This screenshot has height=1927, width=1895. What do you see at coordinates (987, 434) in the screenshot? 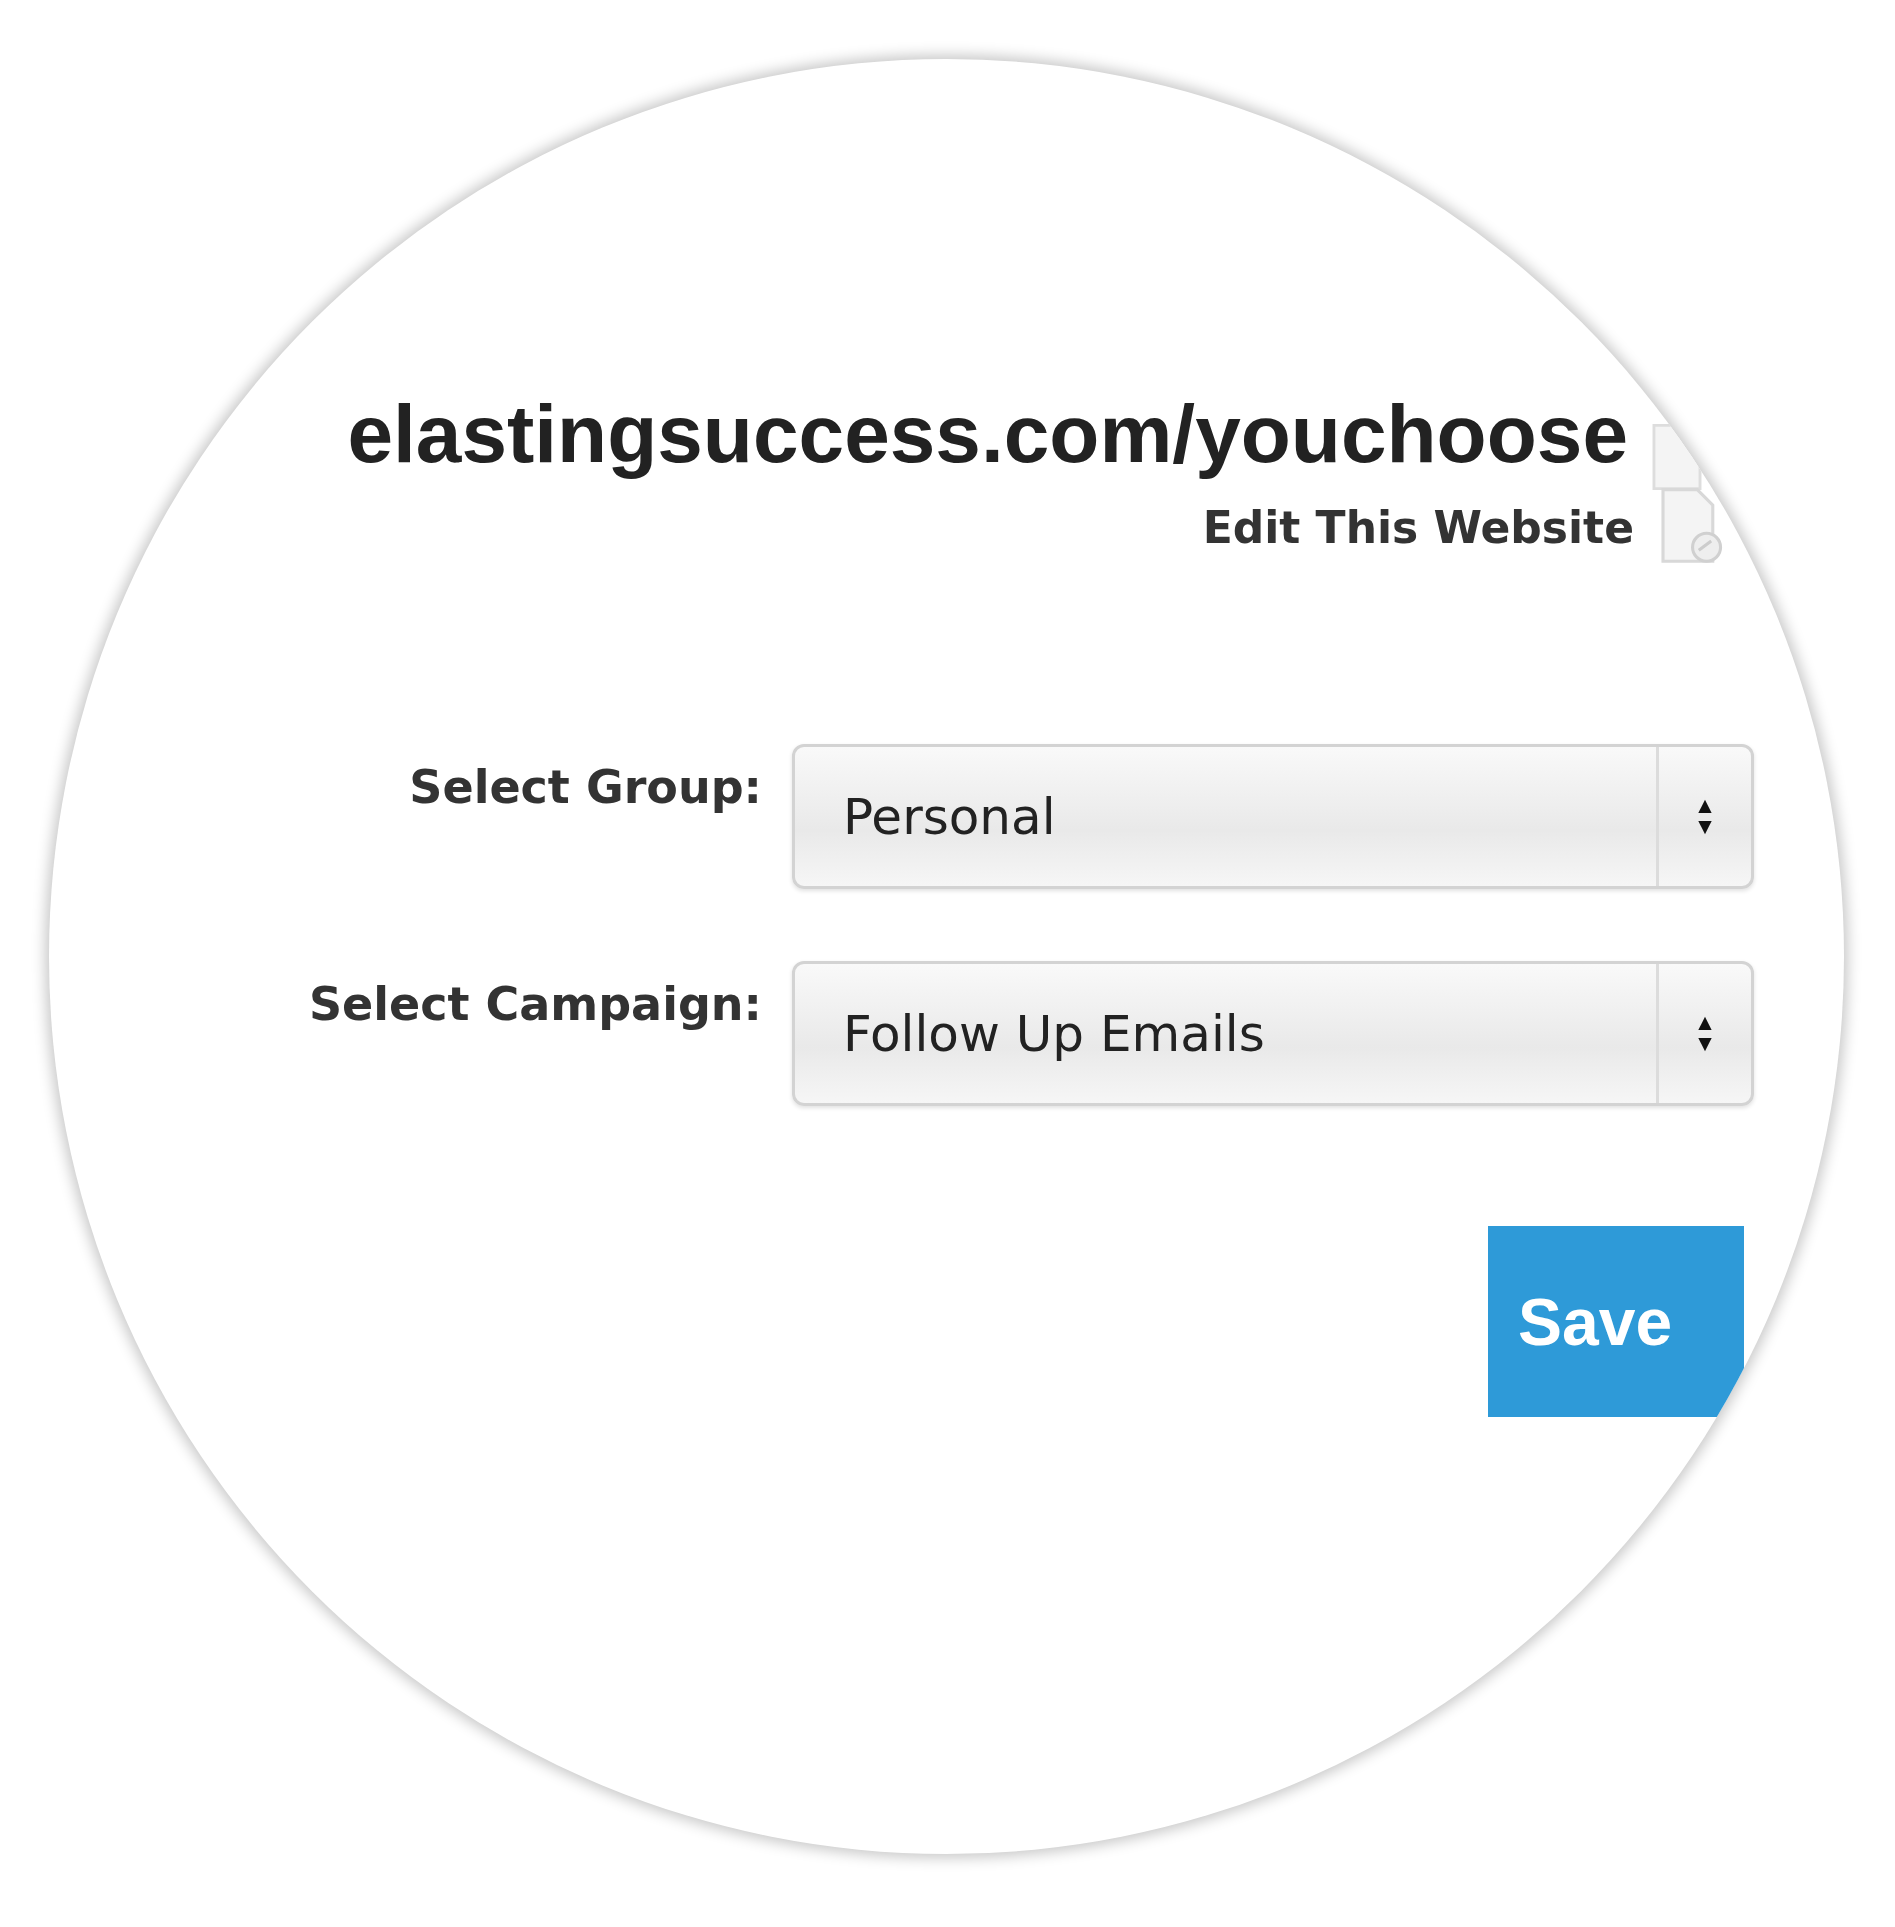
I see `website-url: elastingsuccess.com/youchoose` at bounding box center [987, 434].